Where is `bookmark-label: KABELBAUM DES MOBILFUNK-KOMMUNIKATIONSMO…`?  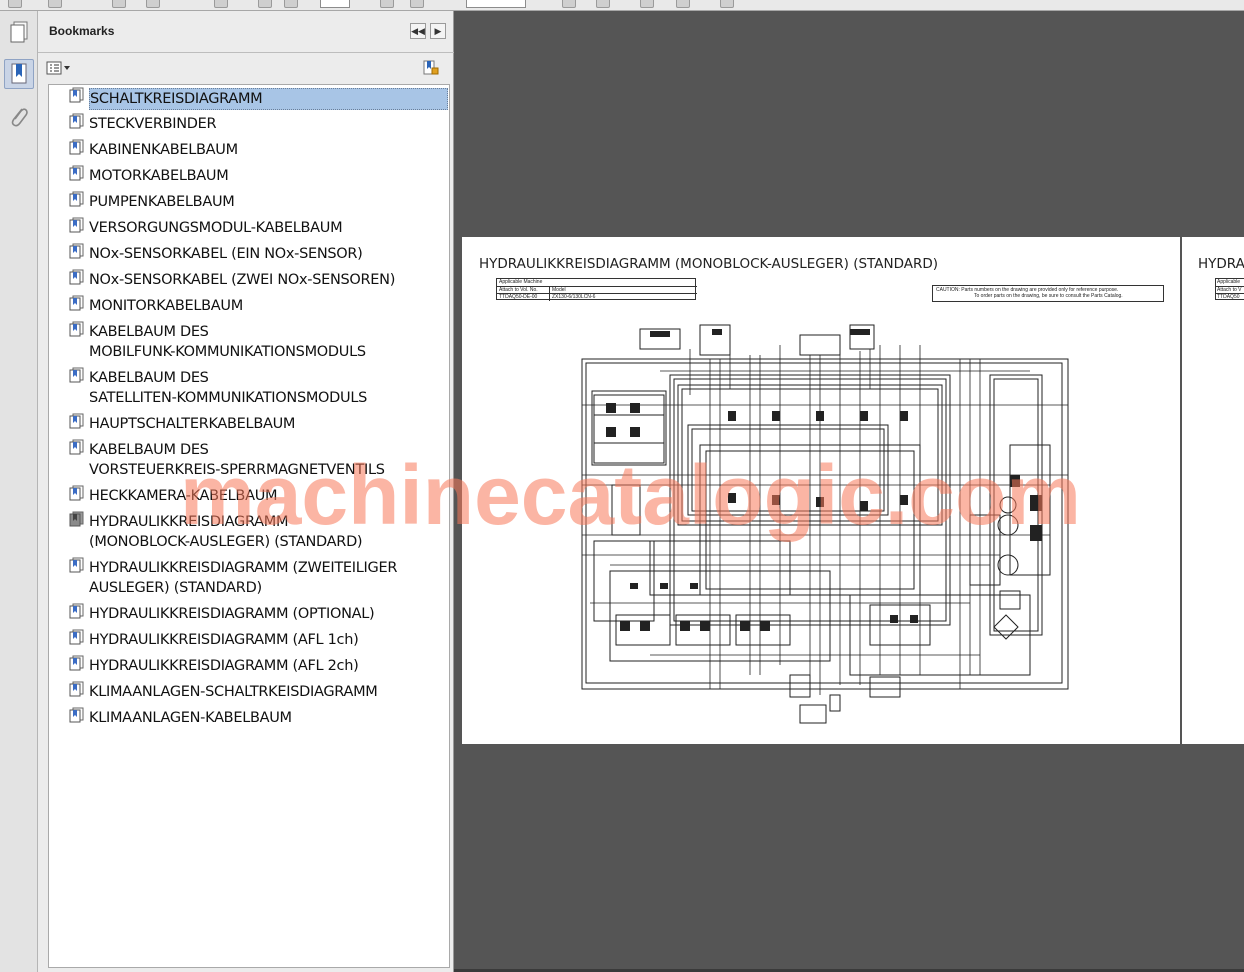 bookmark-label: KABELBAUM DES MOBILFUNK-KOMMUNIKATIONSMO… is located at coordinates (227, 342).